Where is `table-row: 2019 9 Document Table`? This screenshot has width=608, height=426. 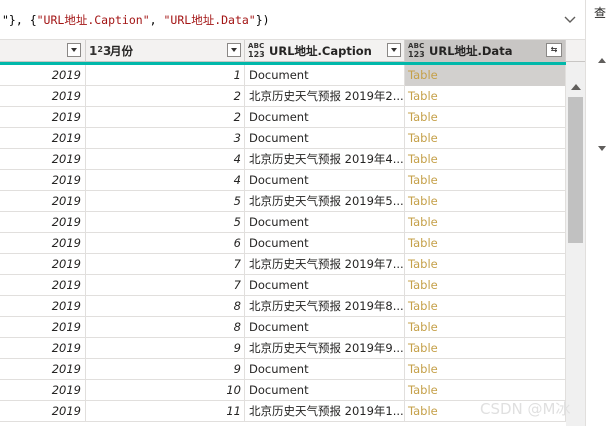 table-row: 2019 9 Document Table is located at coordinates (283, 369).